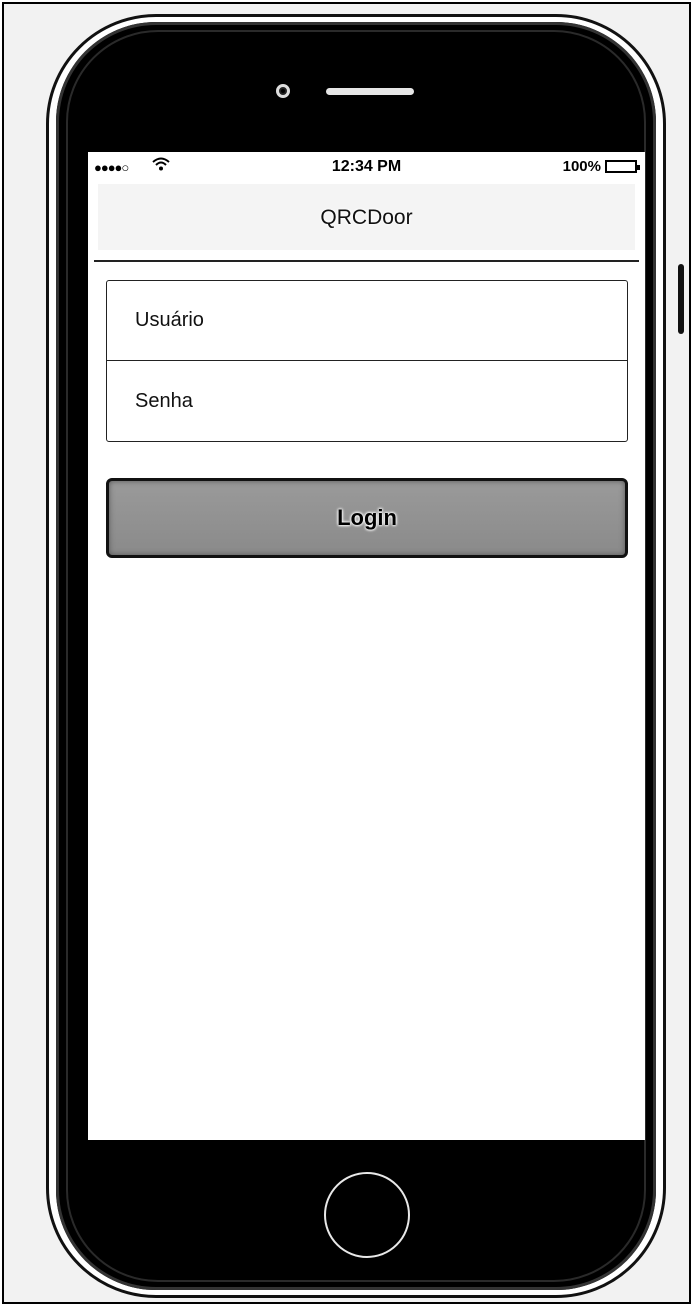 This screenshot has width=695, height=1308. What do you see at coordinates (367, 1215) in the screenshot?
I see `home-button` at bounding box center [367, 1215].